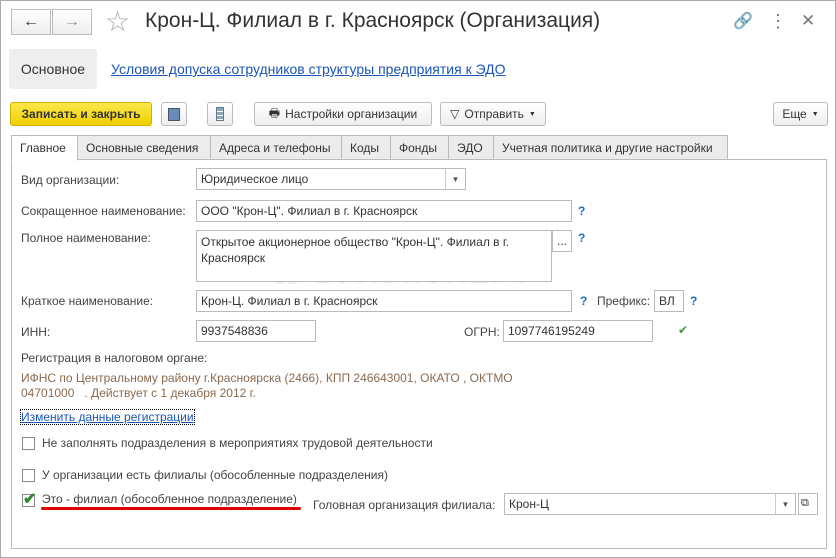  Describe the element at coordinates (81, 114) in the screenshot. I see `save-close-button: Записать и закрыть` at that location.